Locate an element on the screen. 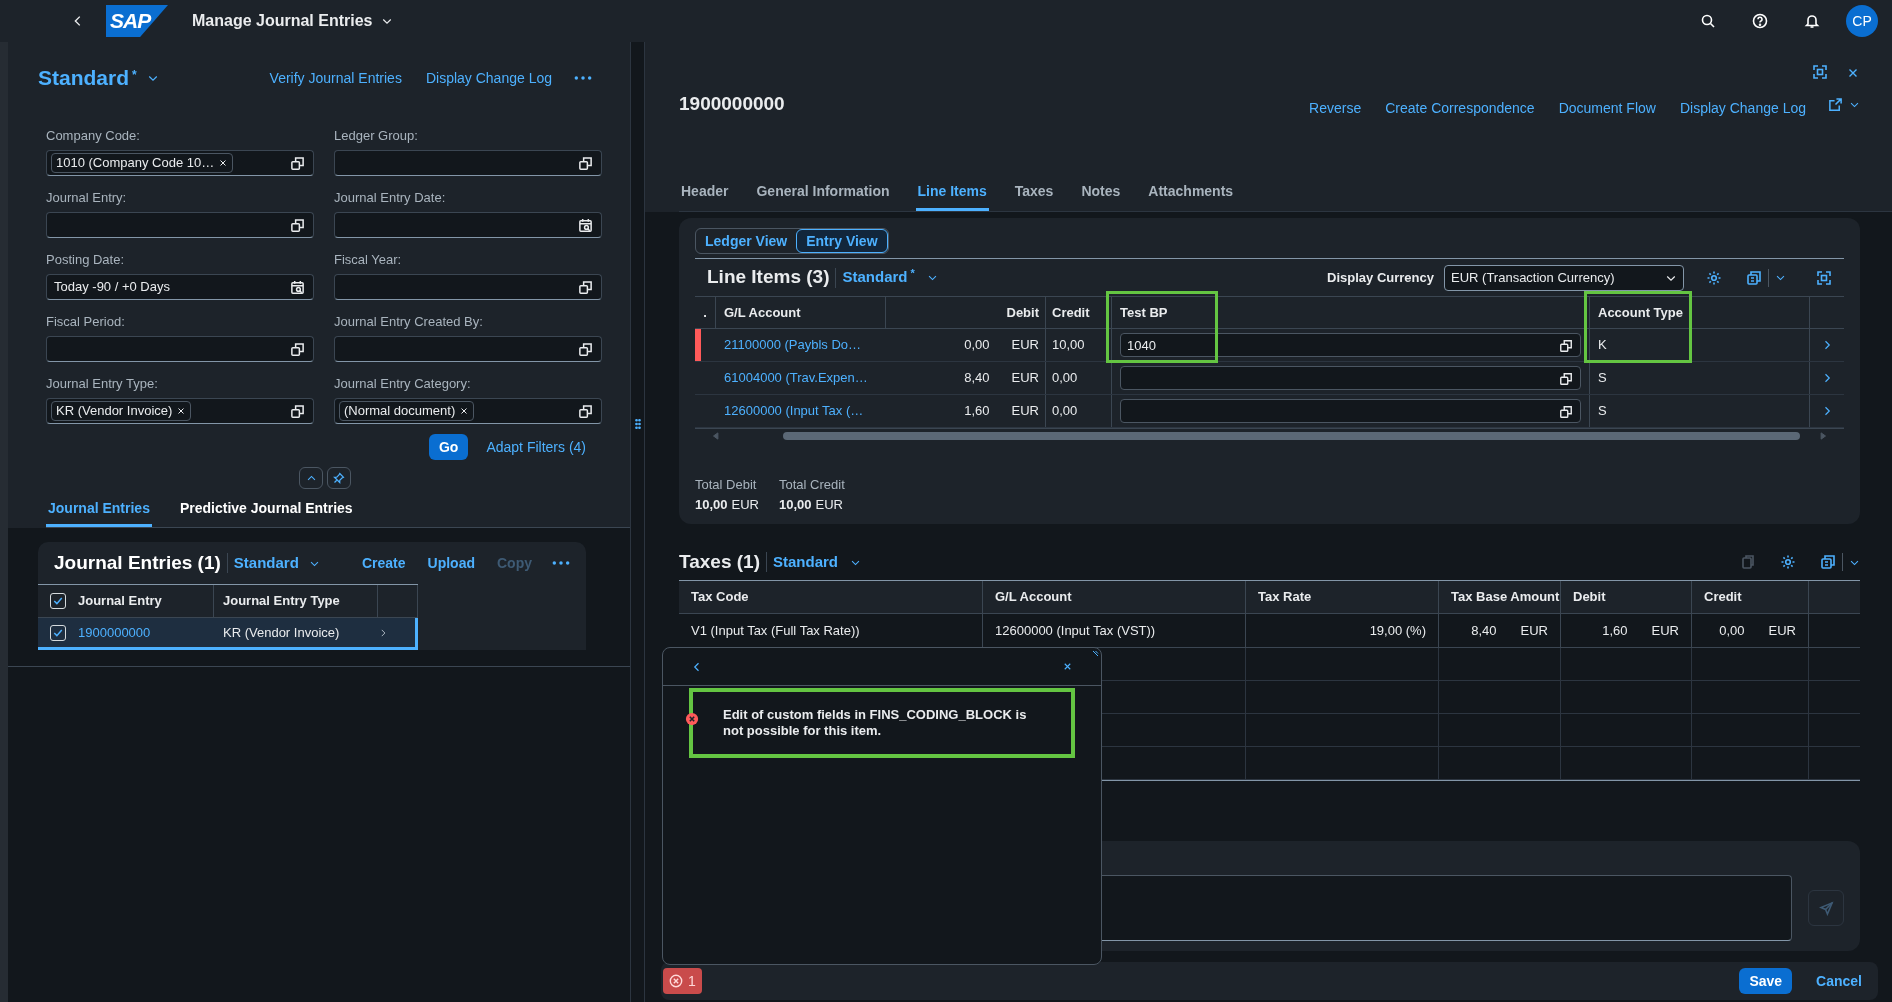  toolbar-link: Verify Journal Entries is located at coordinates (335, 78).